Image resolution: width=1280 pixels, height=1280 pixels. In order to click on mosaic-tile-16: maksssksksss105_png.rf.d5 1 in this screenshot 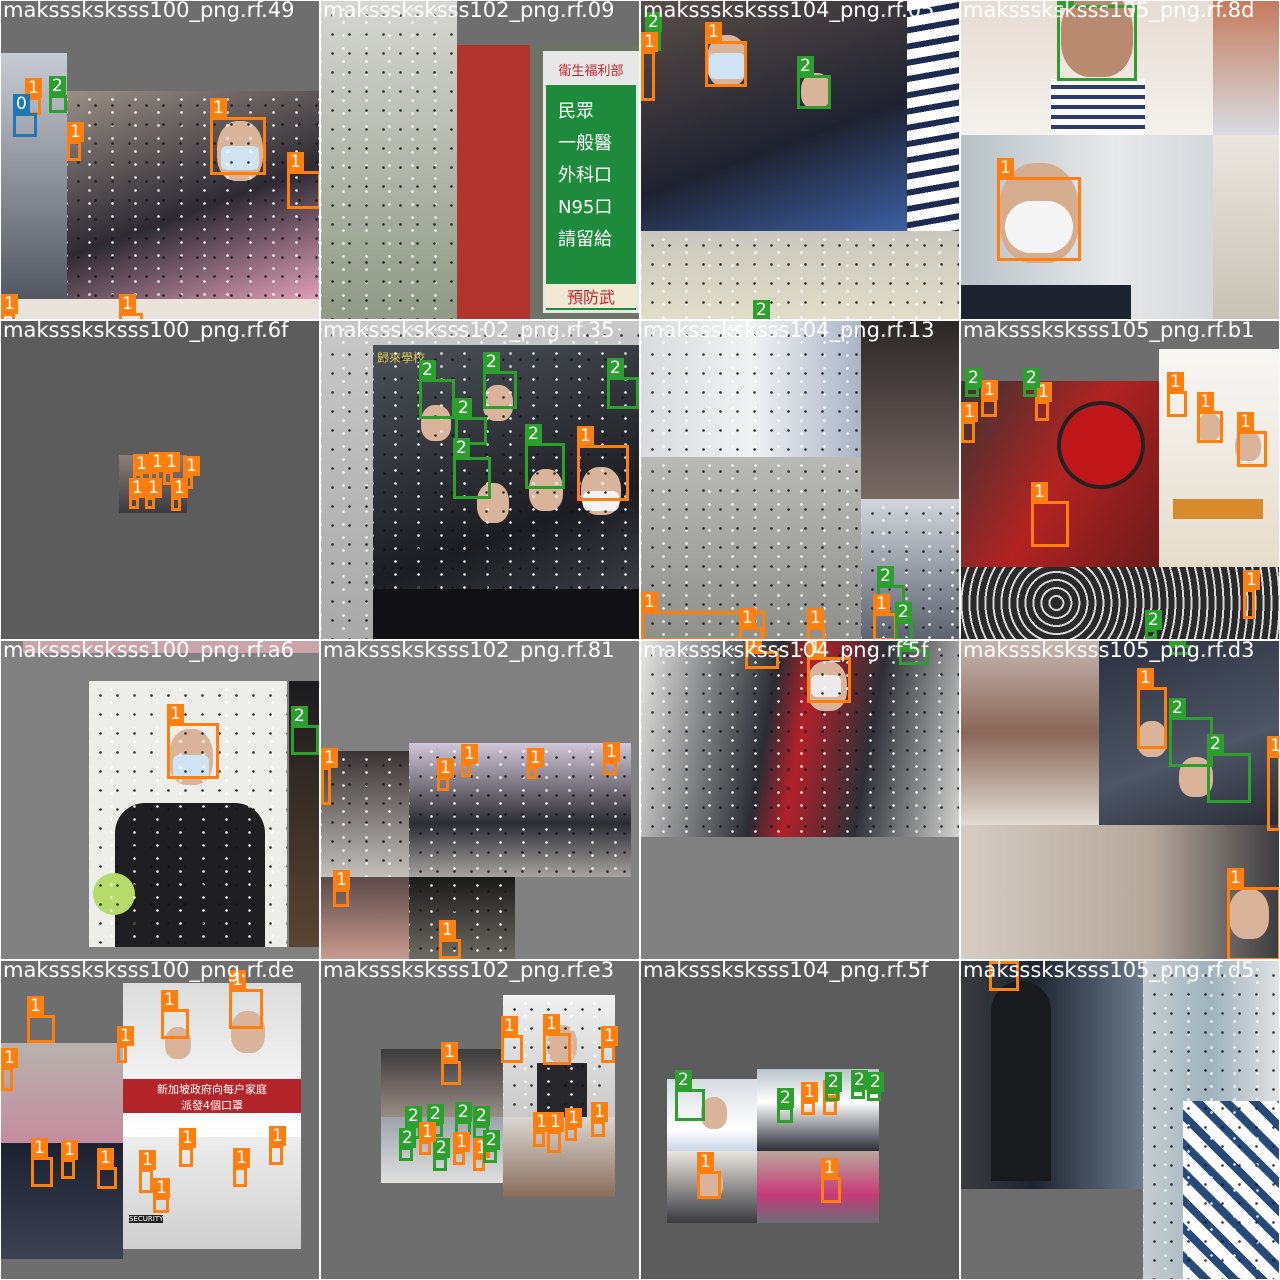, I will do `click(1120, 1120)`.